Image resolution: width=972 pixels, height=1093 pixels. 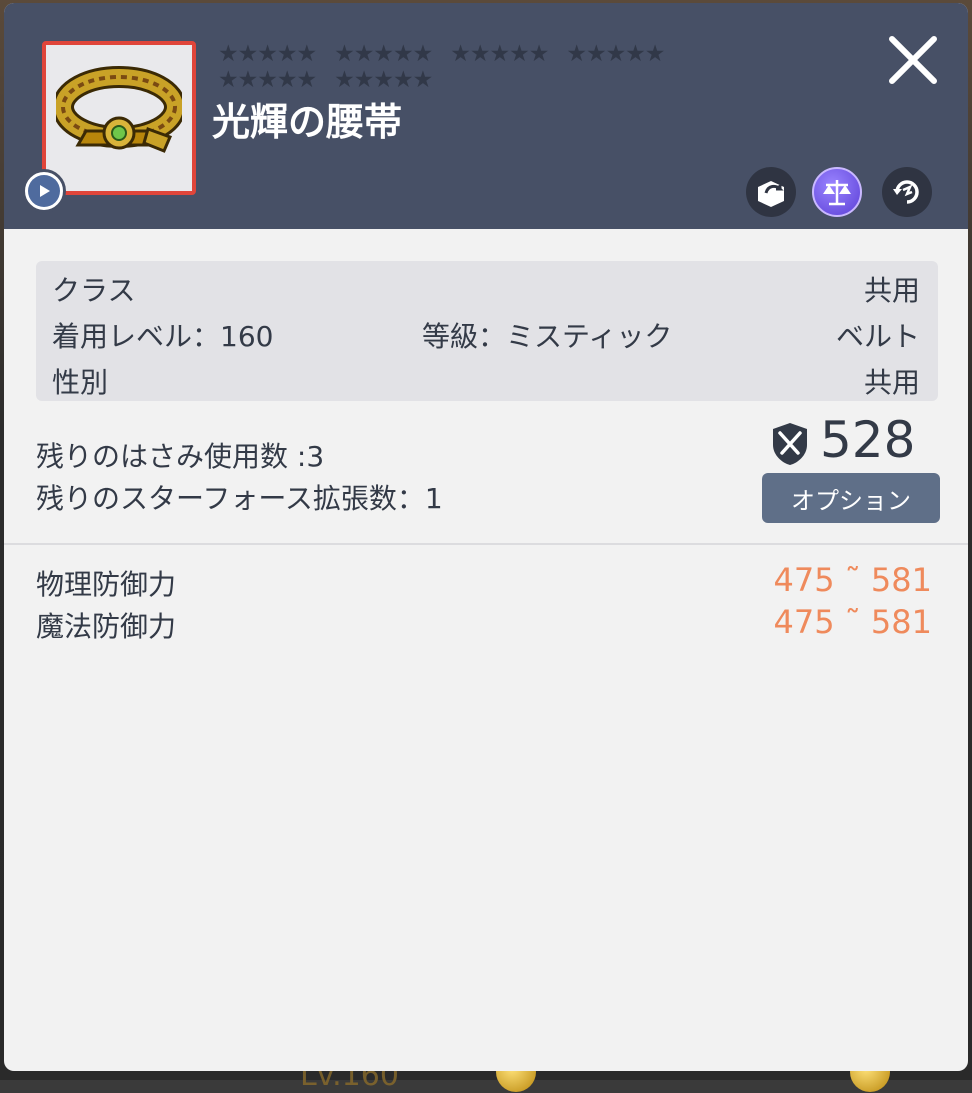 What do you see at coordinates (790, 444) in the screenshot?
I see `combat-power-icon` at bounding box center [790, 444].